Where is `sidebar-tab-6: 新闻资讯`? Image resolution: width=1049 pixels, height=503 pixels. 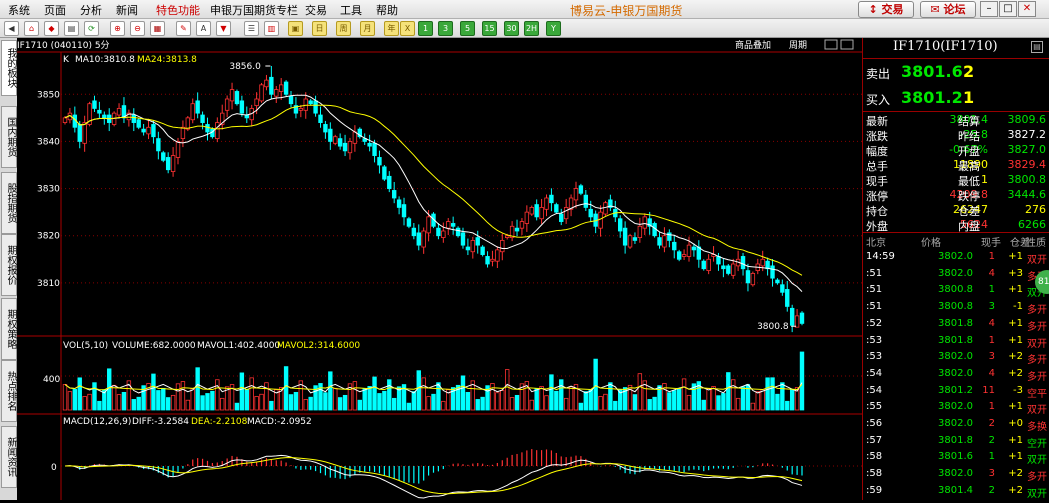
sidebar-tab-6: 新闻资讯 is located at coordinates (9, 457).